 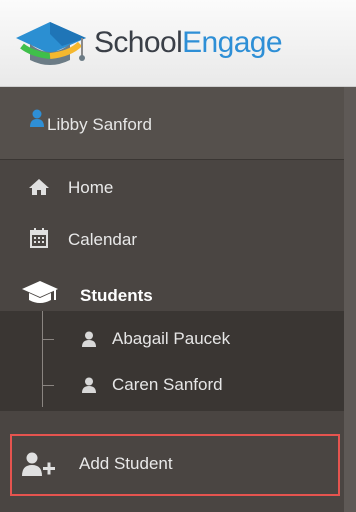 I want to click on sidebar-item-home: Home, so click(x=172, y=188).